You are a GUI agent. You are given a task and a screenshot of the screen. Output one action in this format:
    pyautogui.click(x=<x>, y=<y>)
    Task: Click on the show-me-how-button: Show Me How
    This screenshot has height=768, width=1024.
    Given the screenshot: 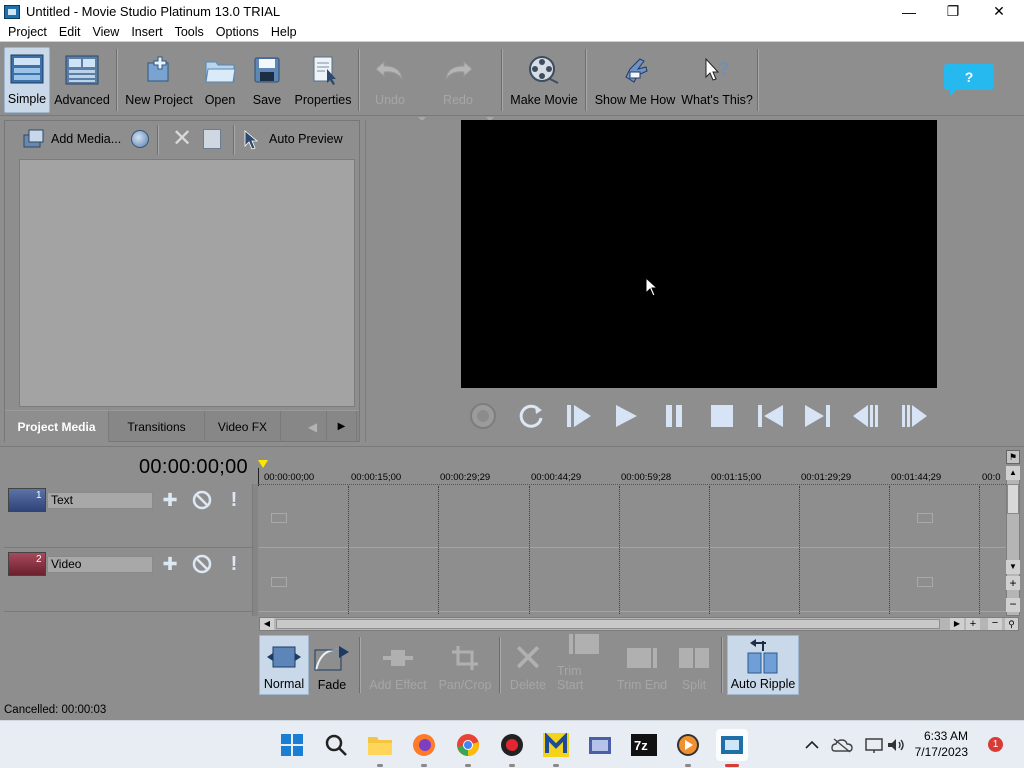 What is the action you would take?
    pyautogui.click(x=635, y=80)
    